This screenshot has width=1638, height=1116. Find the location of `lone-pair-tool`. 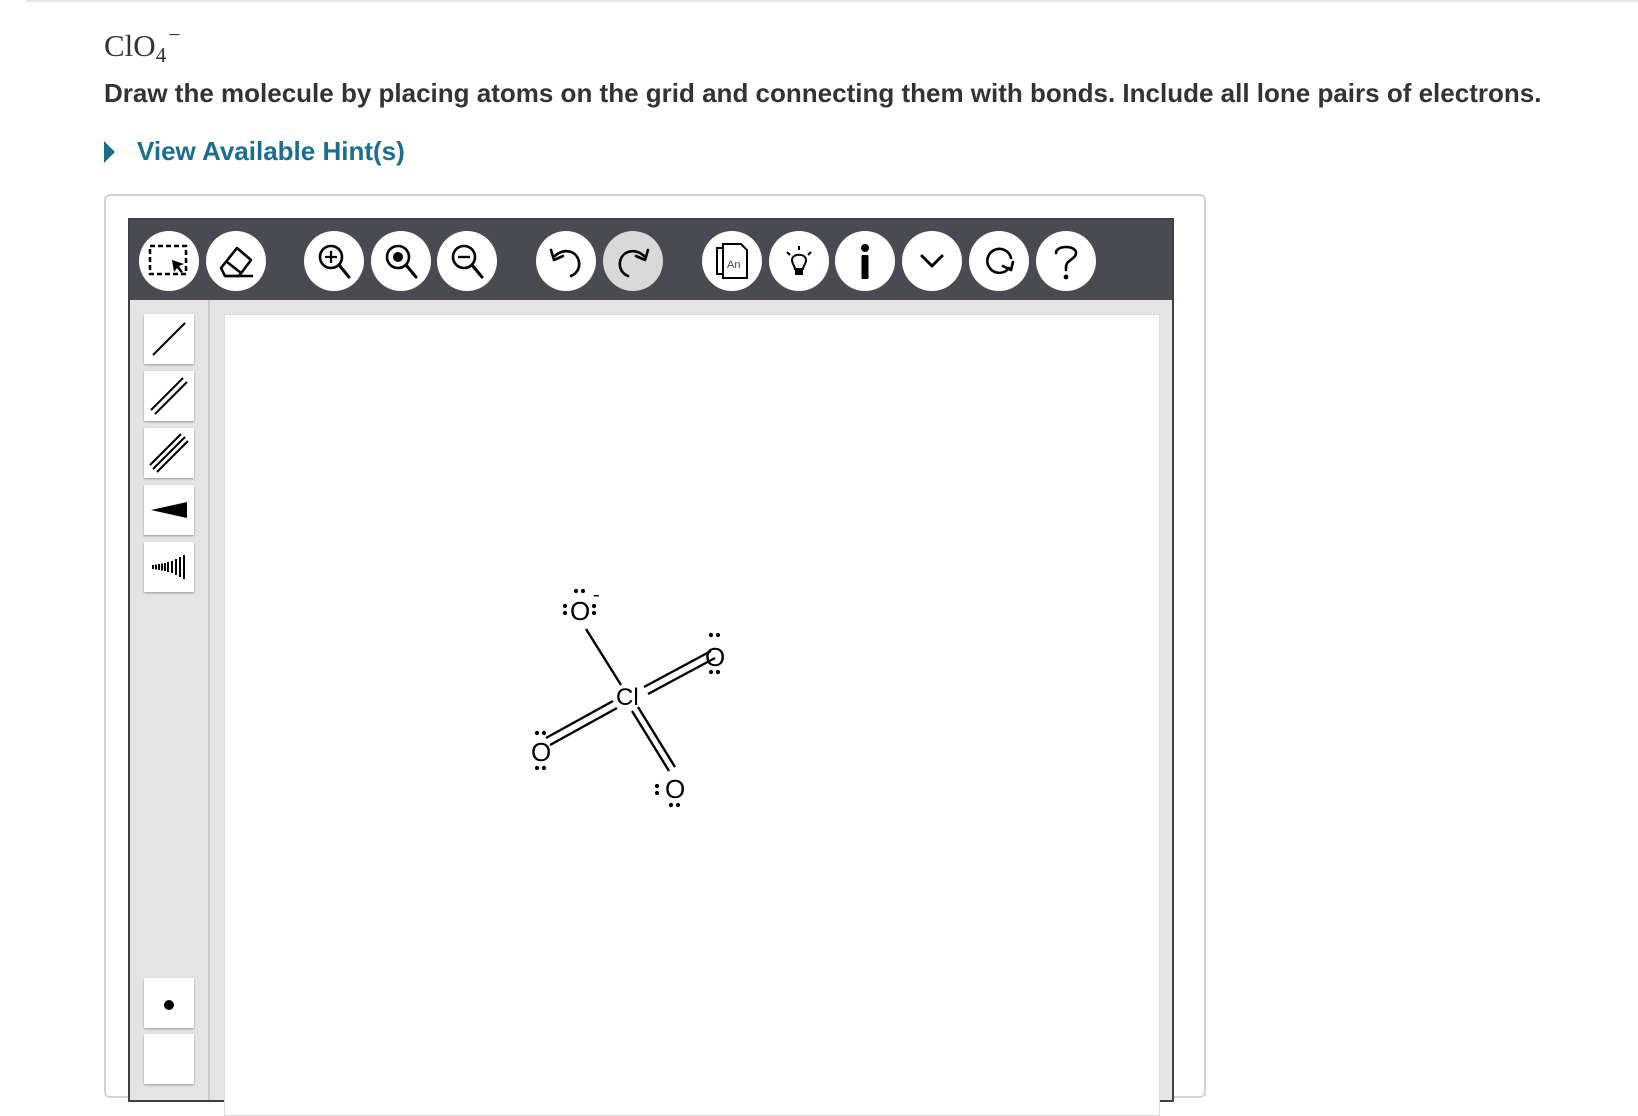

lone-pair-tool is located at coordinates (169, 1003).